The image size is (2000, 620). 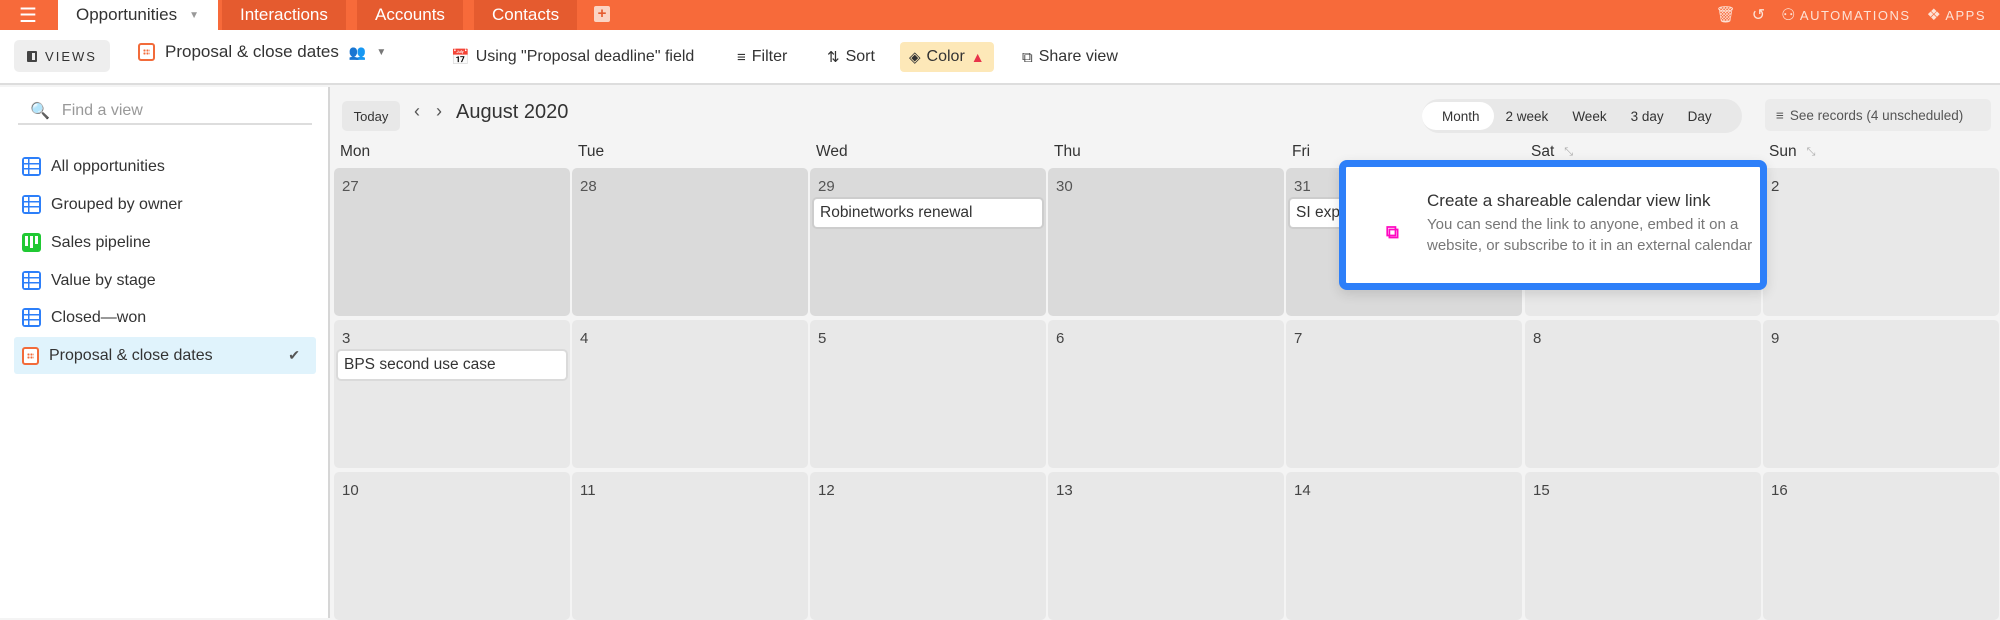 What do you see at coordinates (1302, 186) in the screenshot?
I see `day-number: 31` at bounding box center [1302, 186].